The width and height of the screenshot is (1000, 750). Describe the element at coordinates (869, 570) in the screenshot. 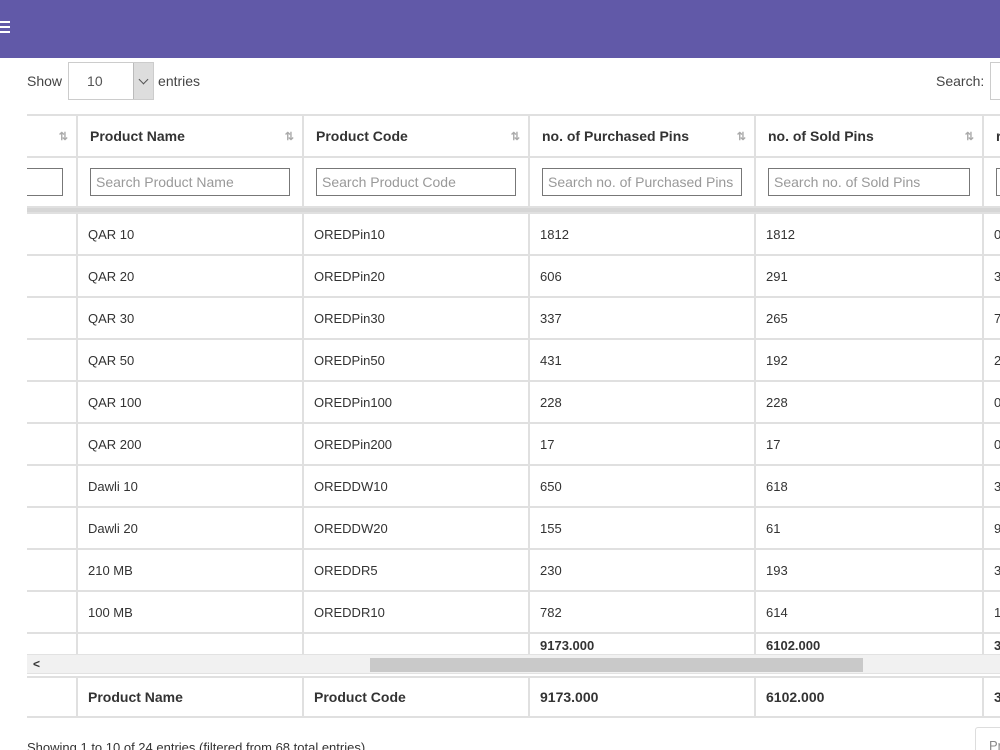

I see `cell-sold-pins: 193` at that location.